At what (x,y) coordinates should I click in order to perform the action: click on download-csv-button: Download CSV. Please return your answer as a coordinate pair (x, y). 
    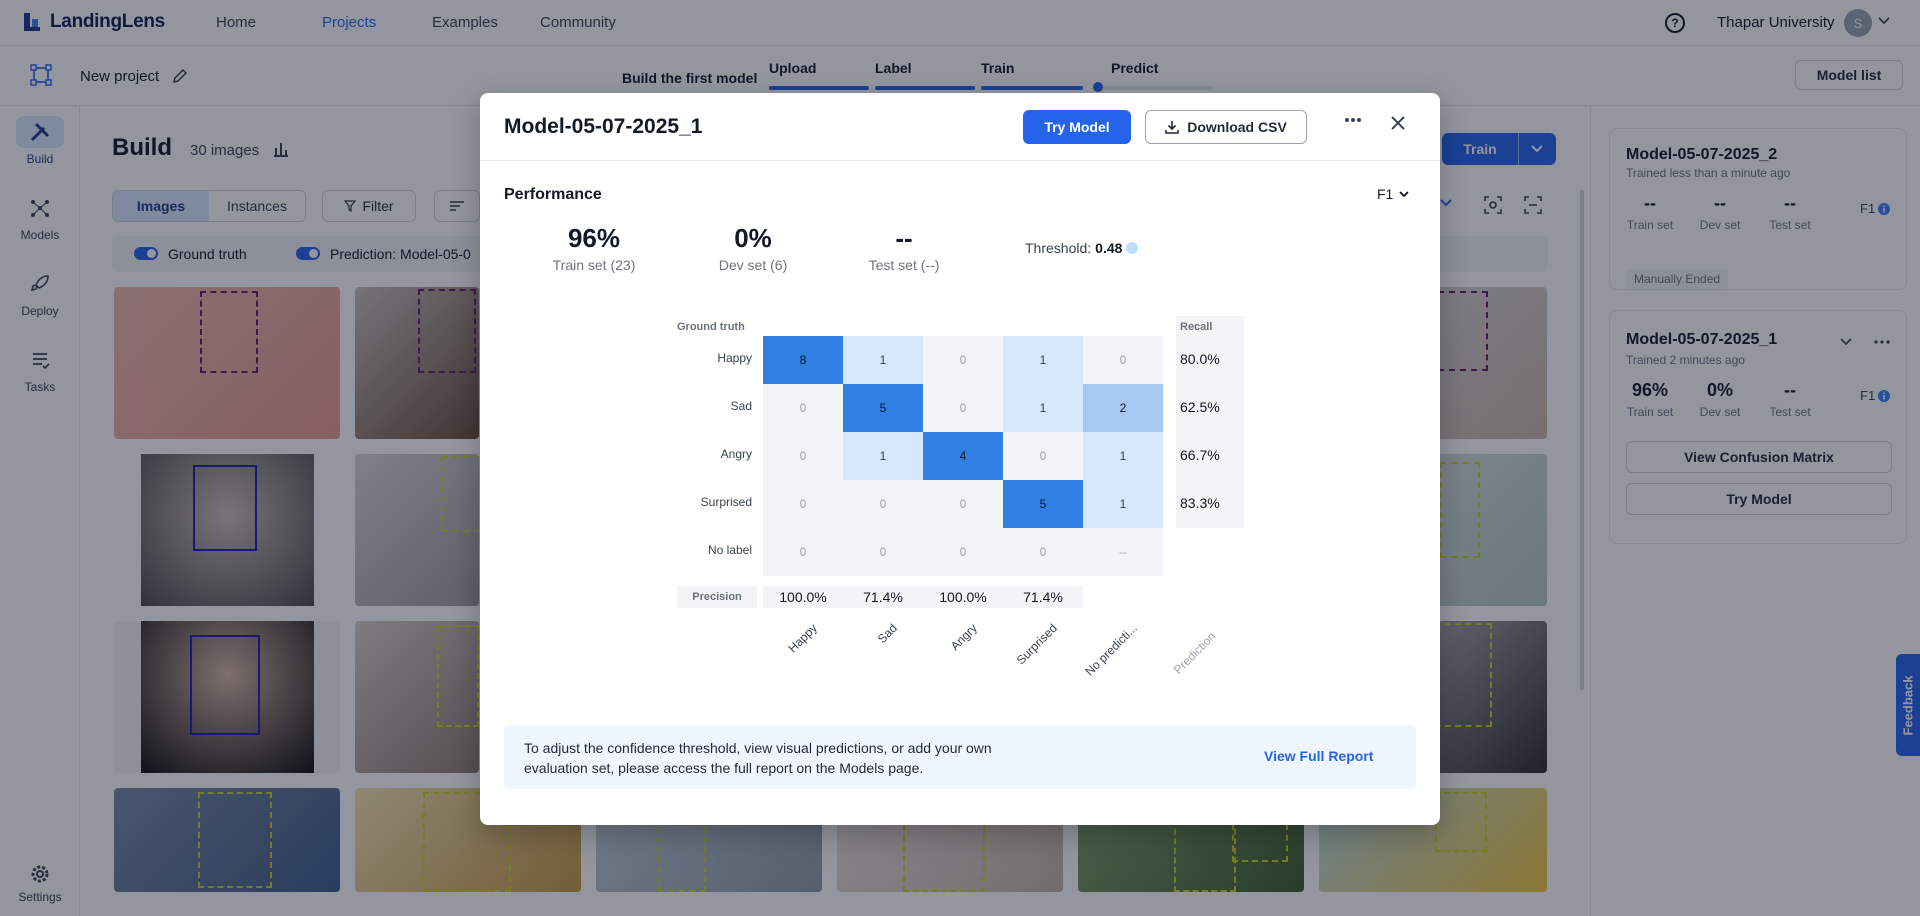
    Looking at the image, I should click on (1226, 127).